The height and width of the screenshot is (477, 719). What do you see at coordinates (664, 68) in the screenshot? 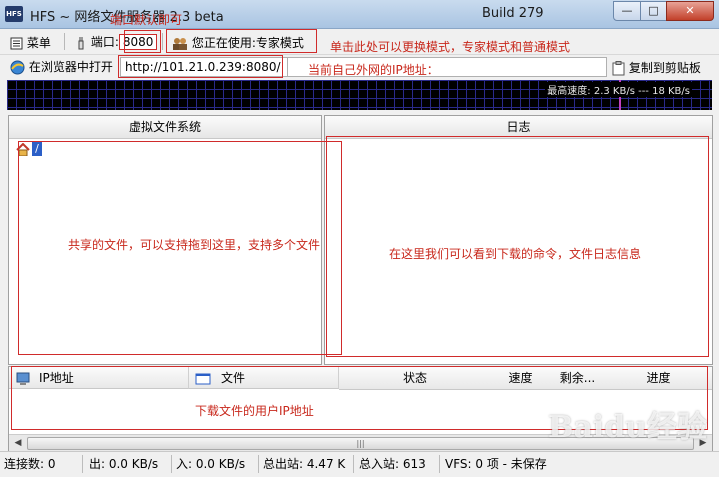
I see `copy-to-clipboard-label: 复制到剪贴板` at bounding box center [664, 68].